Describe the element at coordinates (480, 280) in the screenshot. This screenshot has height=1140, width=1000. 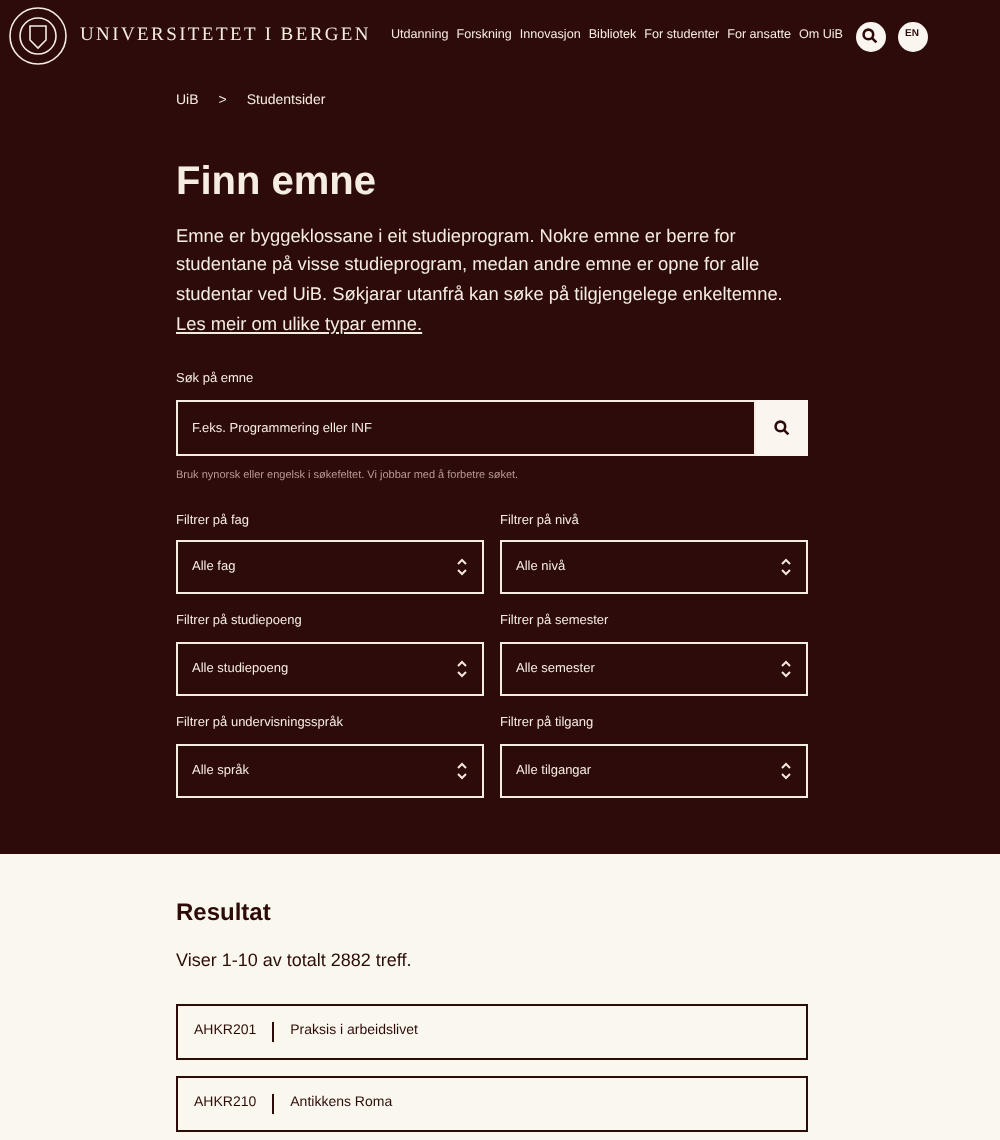
I see `intro-paragraph: Emne er byggeklossane i eit studieprogram. Nokre emne er berre for studentane på visse studieprogram, medan andre emne er opne for alle studentar ved UiB. Søkjarar utanfrå kan søke på tilgjengelege enkeltemne. Les meir om ulike typar emne.` at that location.